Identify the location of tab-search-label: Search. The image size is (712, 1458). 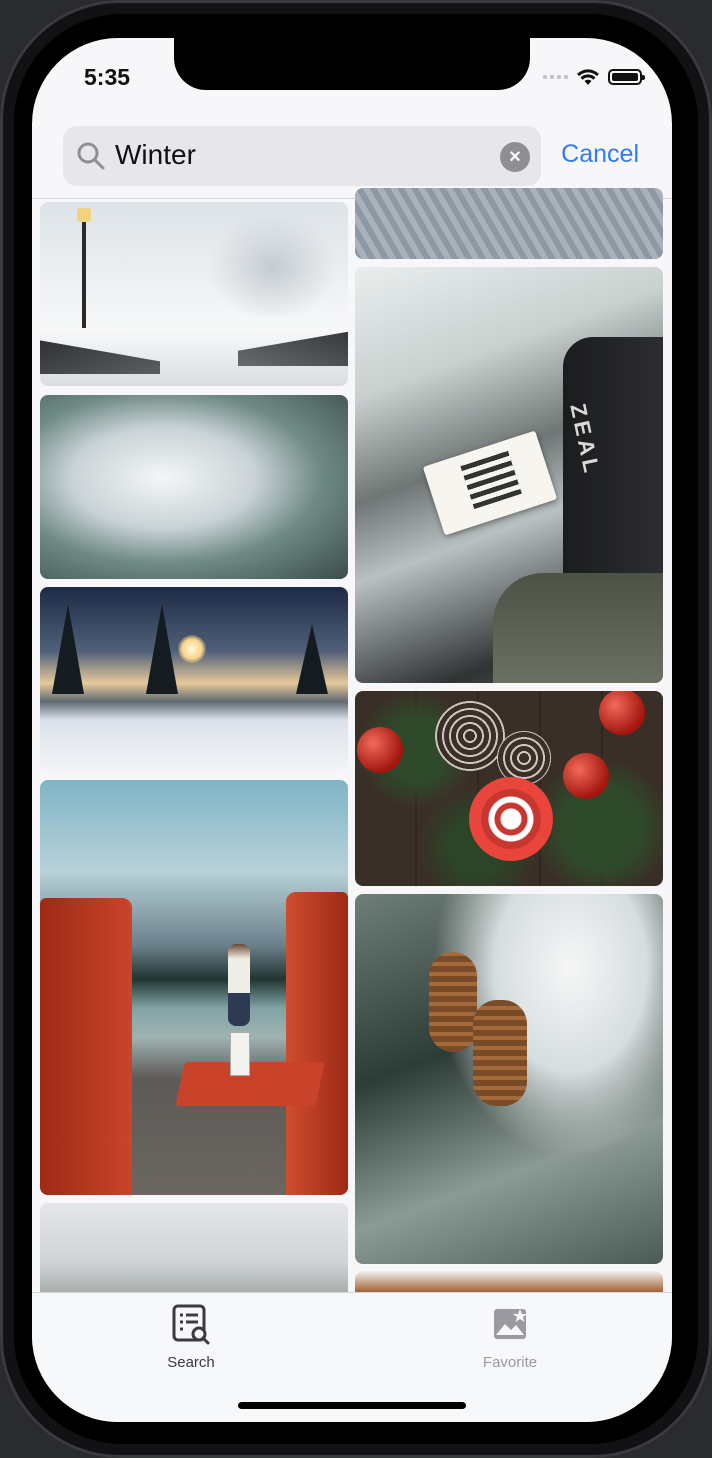
(191, 1362).